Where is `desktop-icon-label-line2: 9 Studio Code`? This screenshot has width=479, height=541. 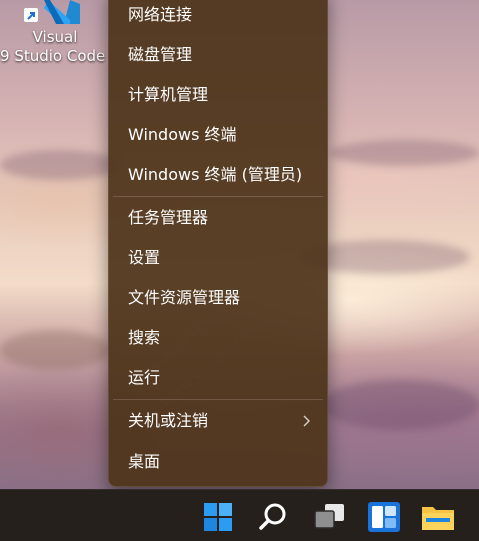
desktop-icon-label-line2: 9 Studio Code is located at coordinates (55, 56).